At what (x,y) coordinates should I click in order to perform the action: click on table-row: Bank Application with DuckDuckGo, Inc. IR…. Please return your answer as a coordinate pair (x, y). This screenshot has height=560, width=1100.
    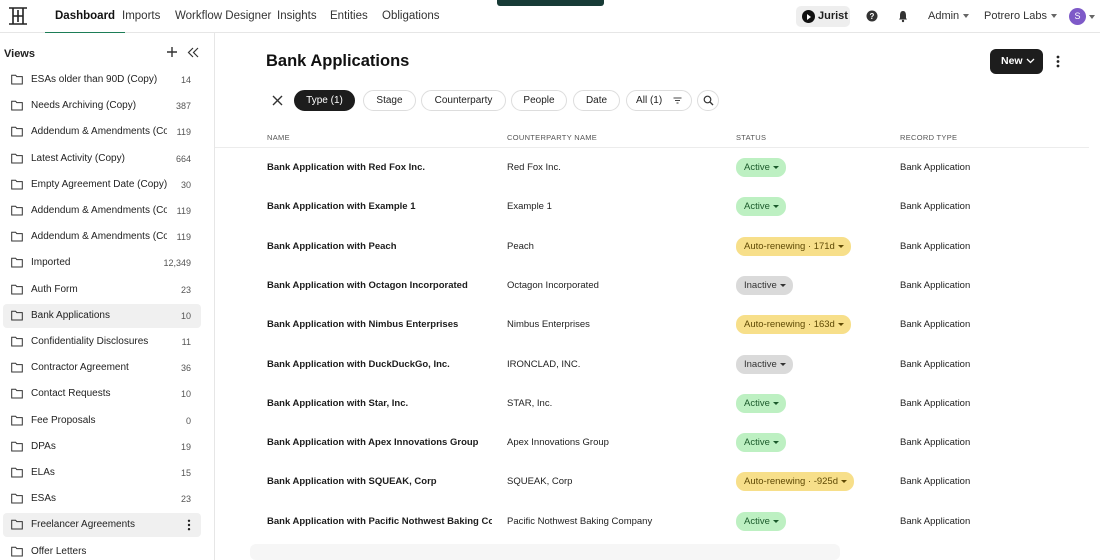
    Looking at the image, I should click on (652, 364).